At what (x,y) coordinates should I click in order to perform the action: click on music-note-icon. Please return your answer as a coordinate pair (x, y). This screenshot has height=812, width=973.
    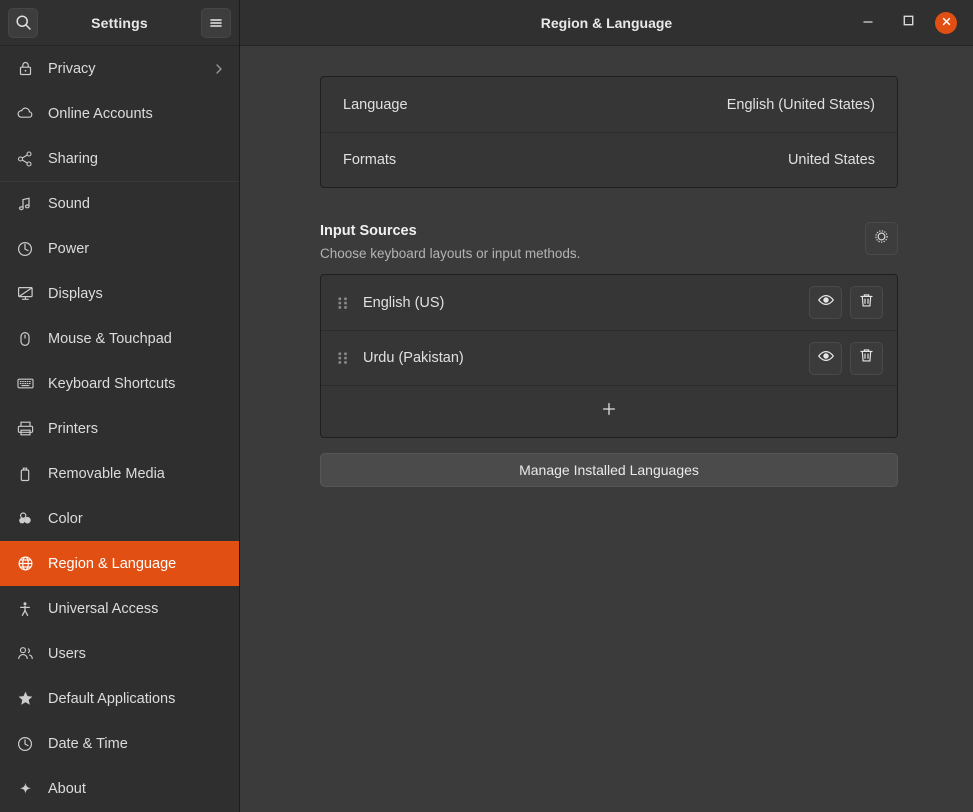
    Looking at the image, I should click on (25, 204).